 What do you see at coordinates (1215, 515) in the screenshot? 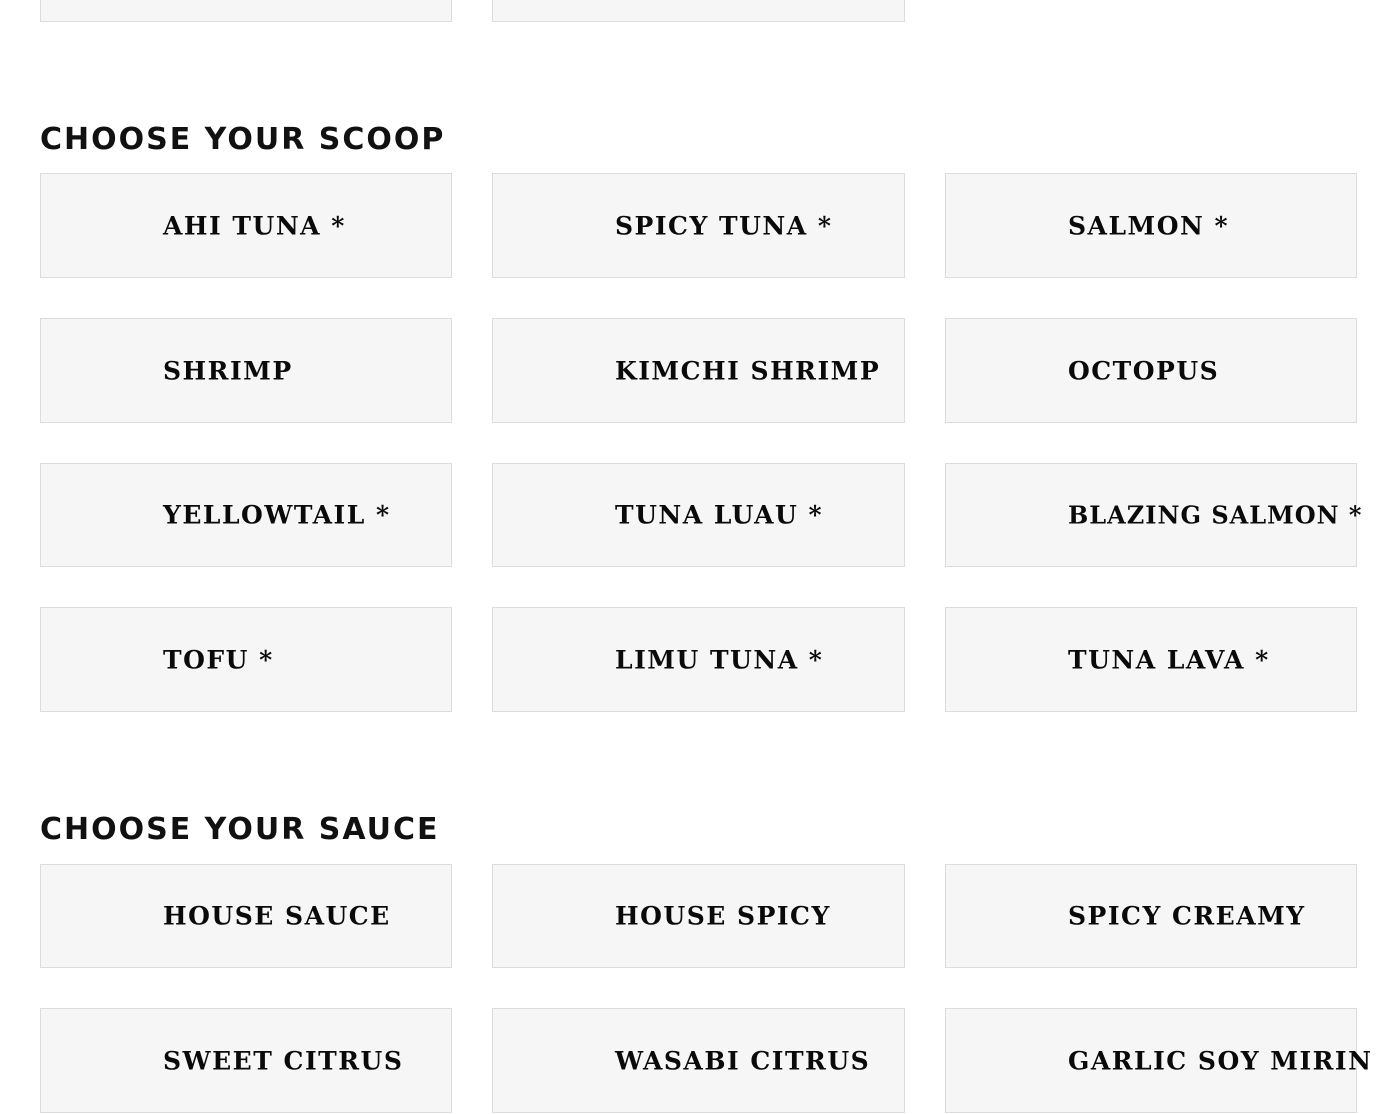
I see `option-label: BLAZING SALMON *` at bounding box center [1215, 515].